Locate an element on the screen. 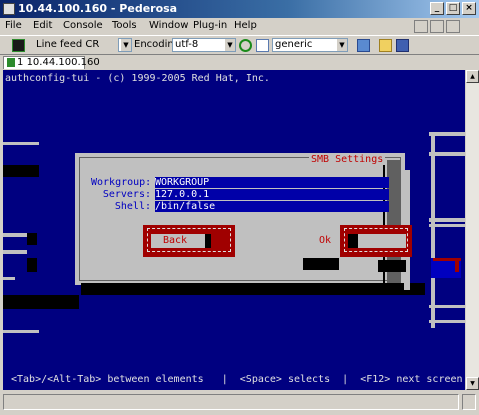 The image size is (479, 415). tab-session: 1 10.44.100.160 is located at coordinates (51, 62).